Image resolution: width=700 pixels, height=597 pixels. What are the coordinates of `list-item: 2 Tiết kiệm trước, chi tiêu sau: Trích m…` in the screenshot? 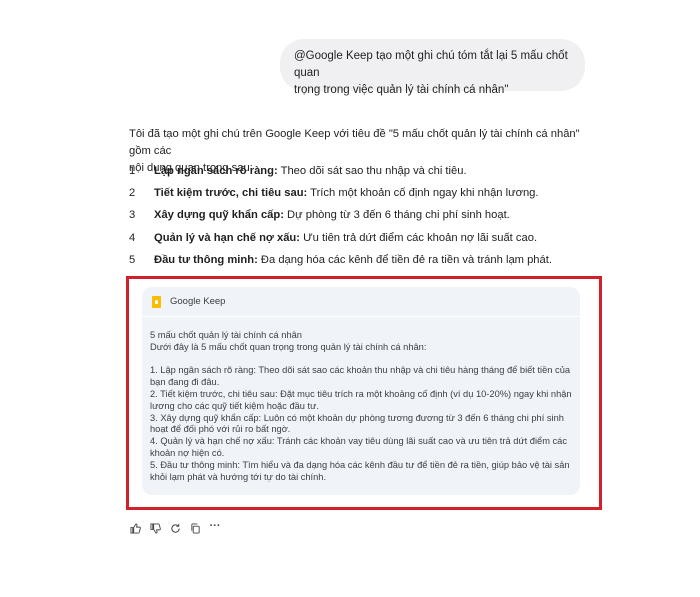 It's located at (369, 196).